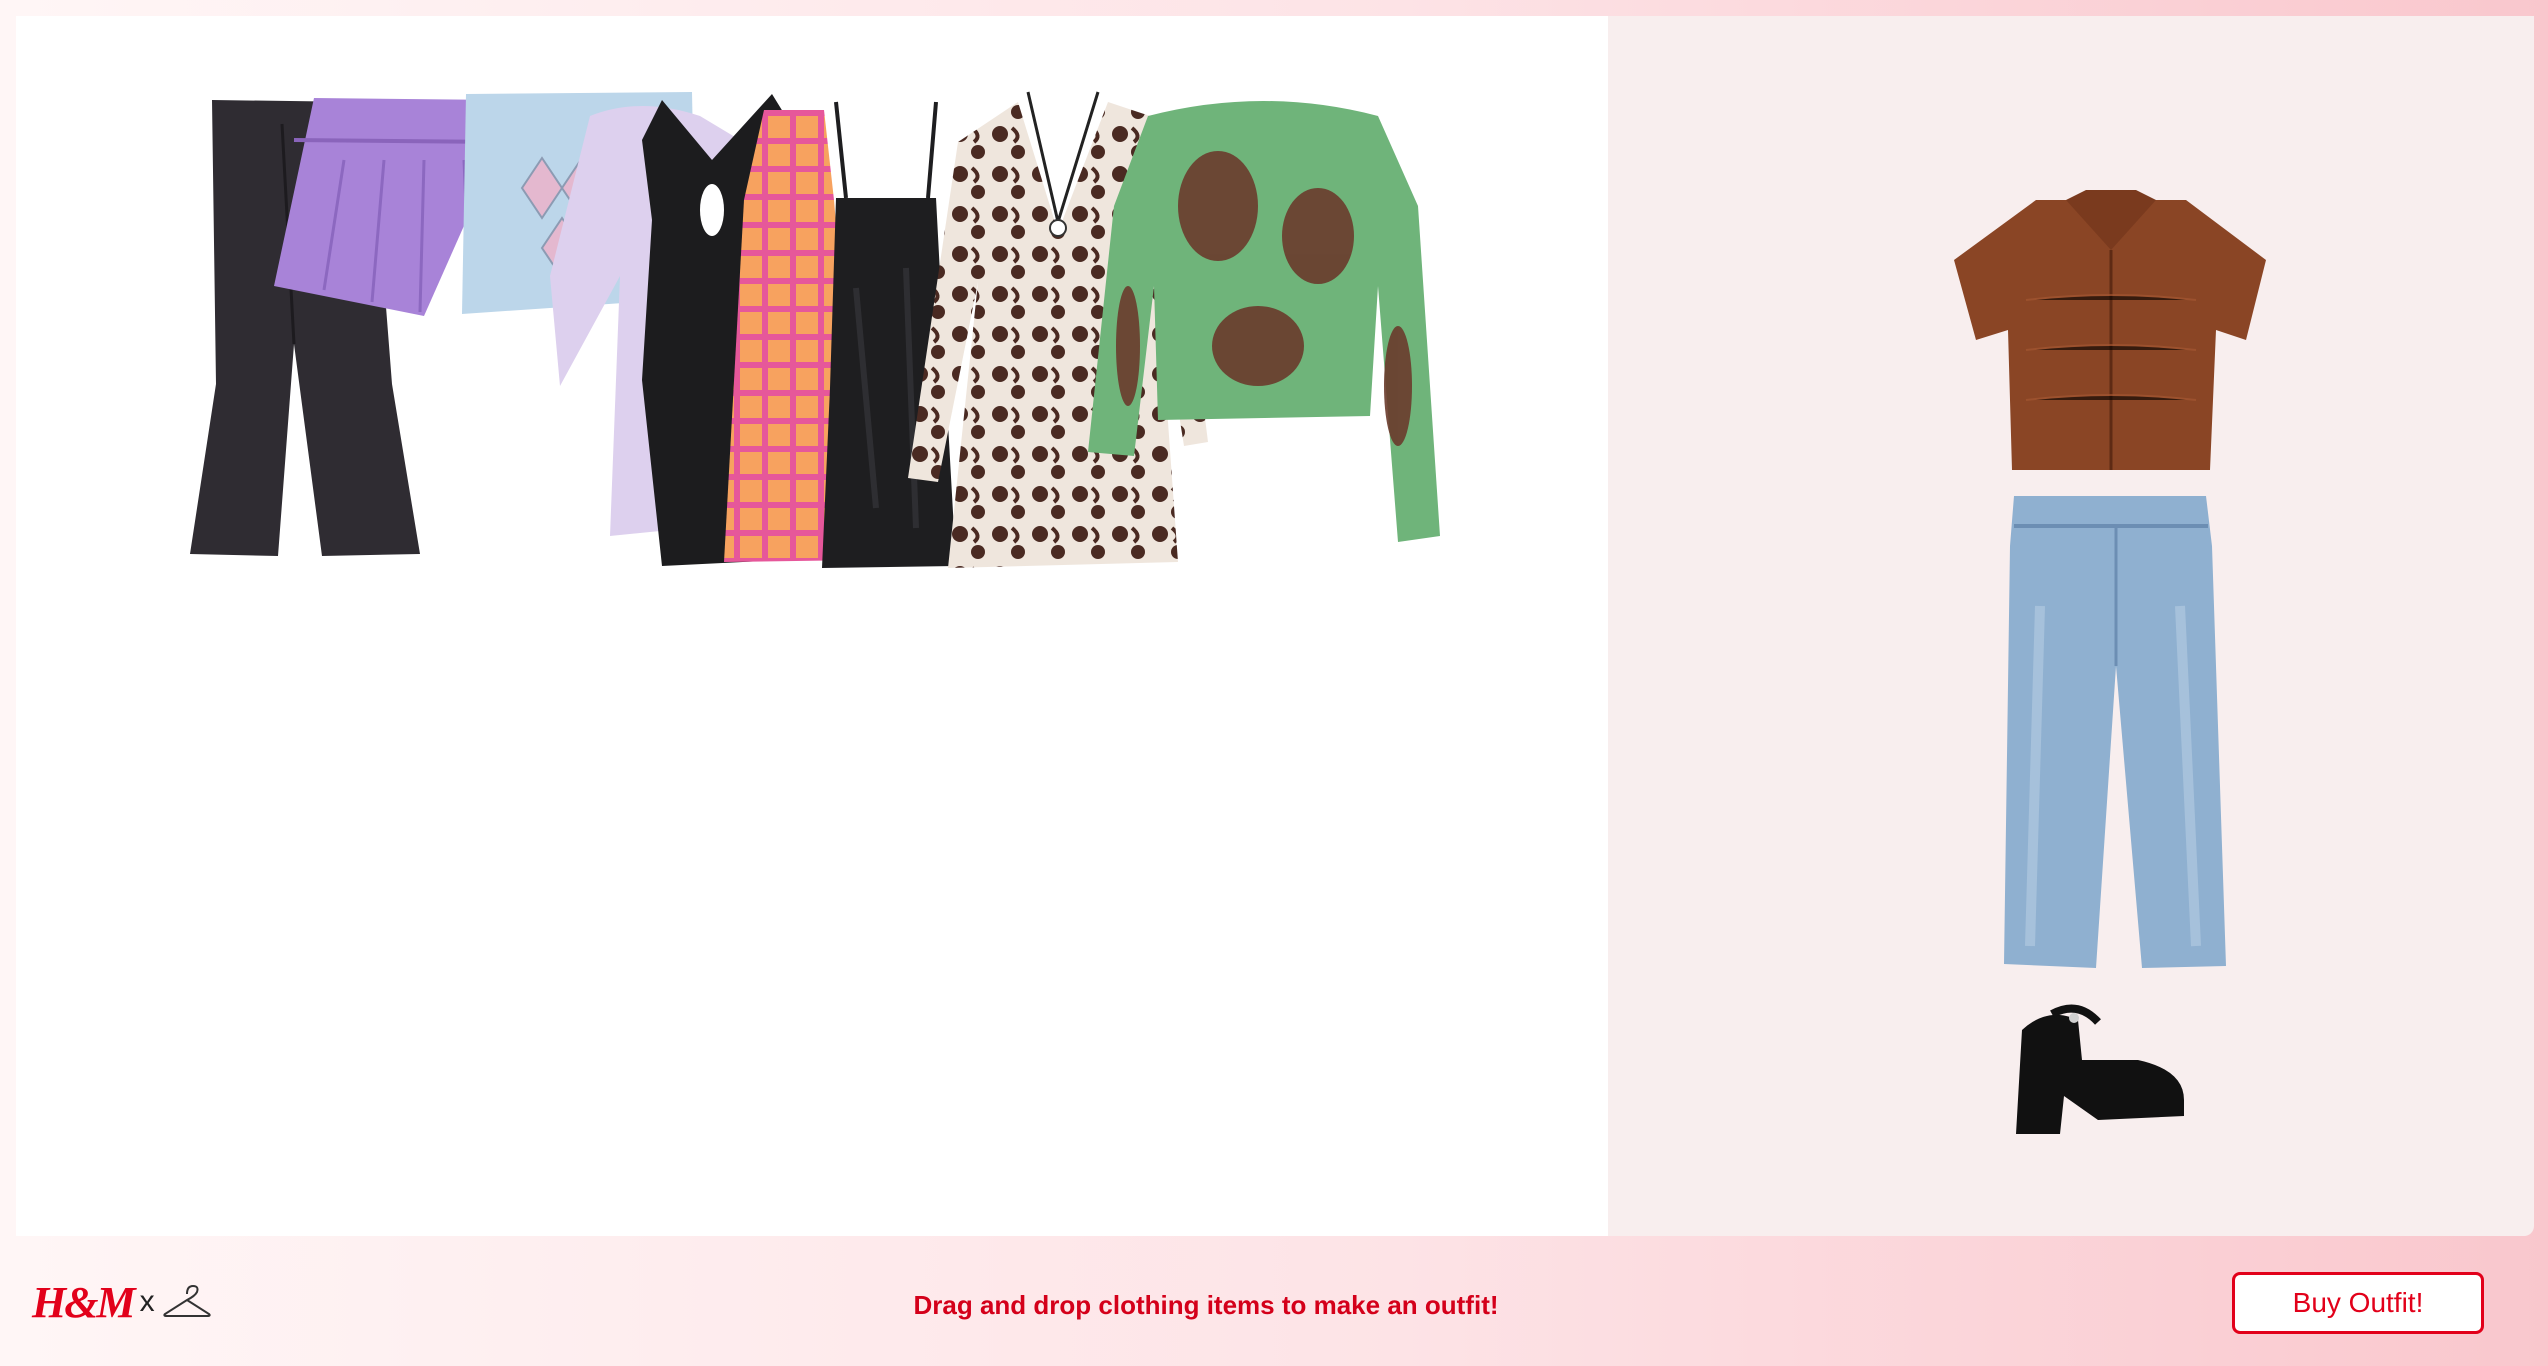  Describe the element at coordinates (2098, 1067) in the screenshot. I see `platform-sandals-item` at that location.